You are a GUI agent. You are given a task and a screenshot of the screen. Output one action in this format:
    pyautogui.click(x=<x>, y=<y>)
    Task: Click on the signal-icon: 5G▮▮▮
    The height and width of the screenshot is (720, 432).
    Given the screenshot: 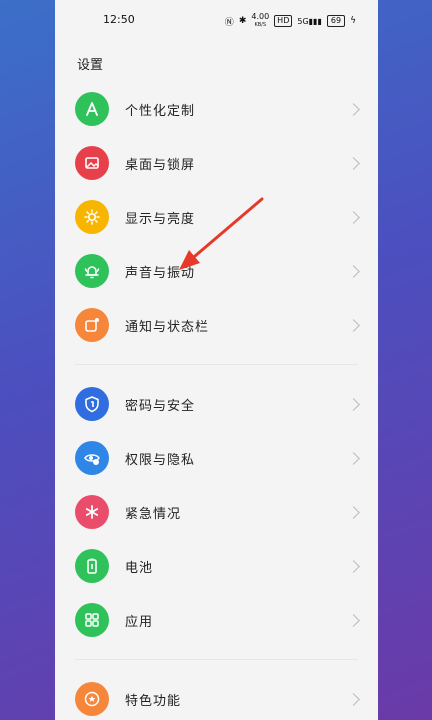 What is the action you would take?
    pyautogui.click(x=309, y=21)
    